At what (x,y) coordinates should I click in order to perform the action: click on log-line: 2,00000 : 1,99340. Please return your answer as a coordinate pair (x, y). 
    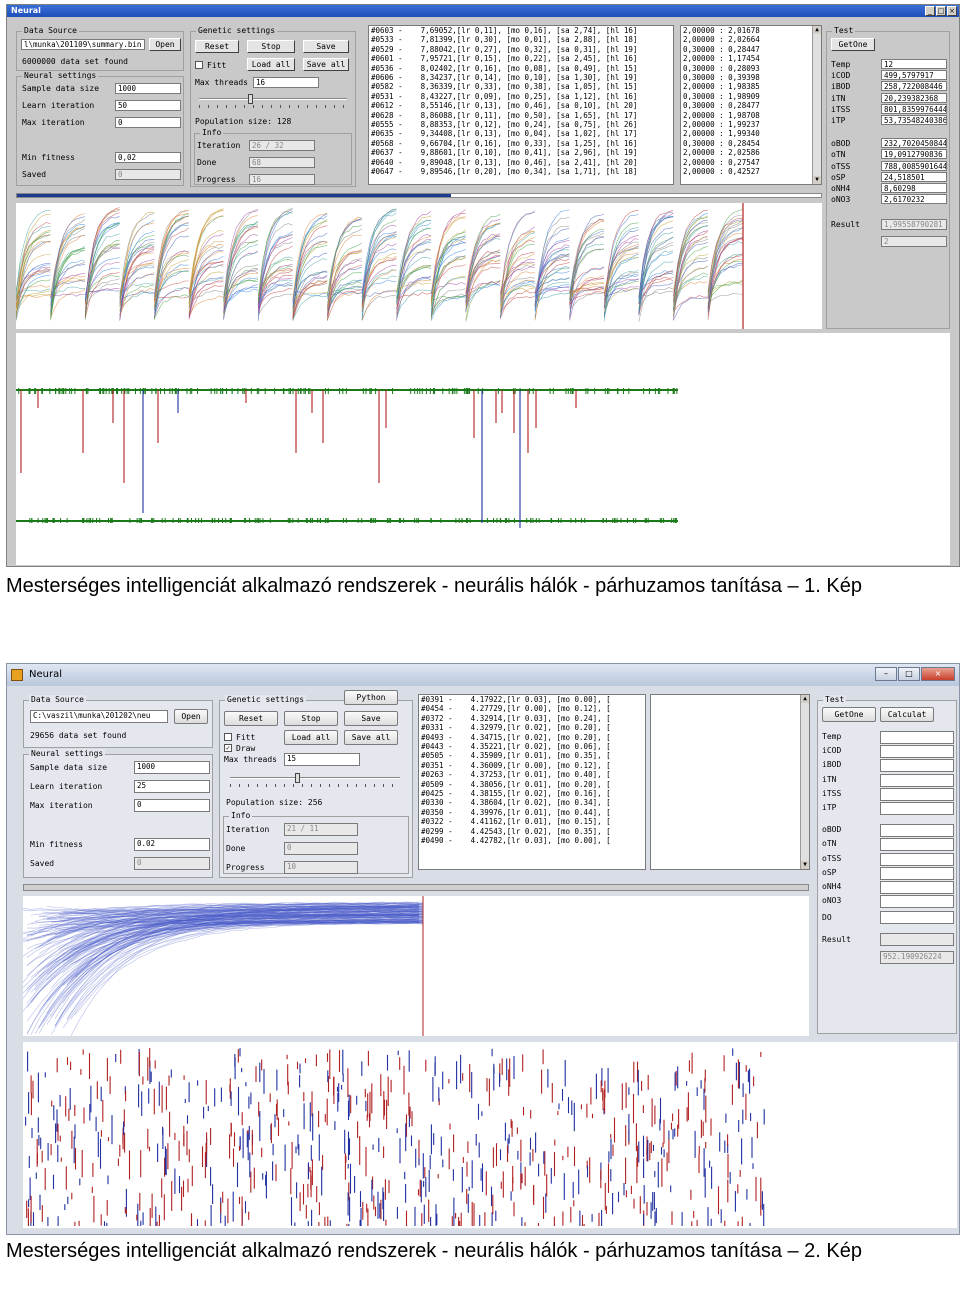
    Looking at the image, I should click on (751, 133).